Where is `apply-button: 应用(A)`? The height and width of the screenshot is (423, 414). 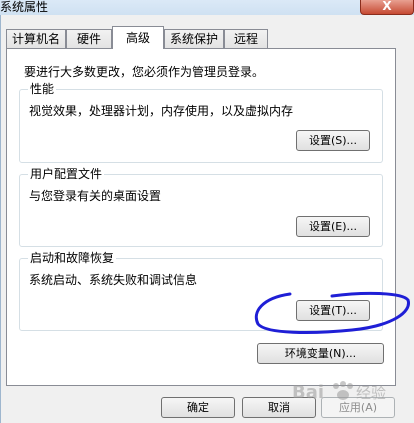
apply-button: 应用(A) is located at coordinates (358, 407).